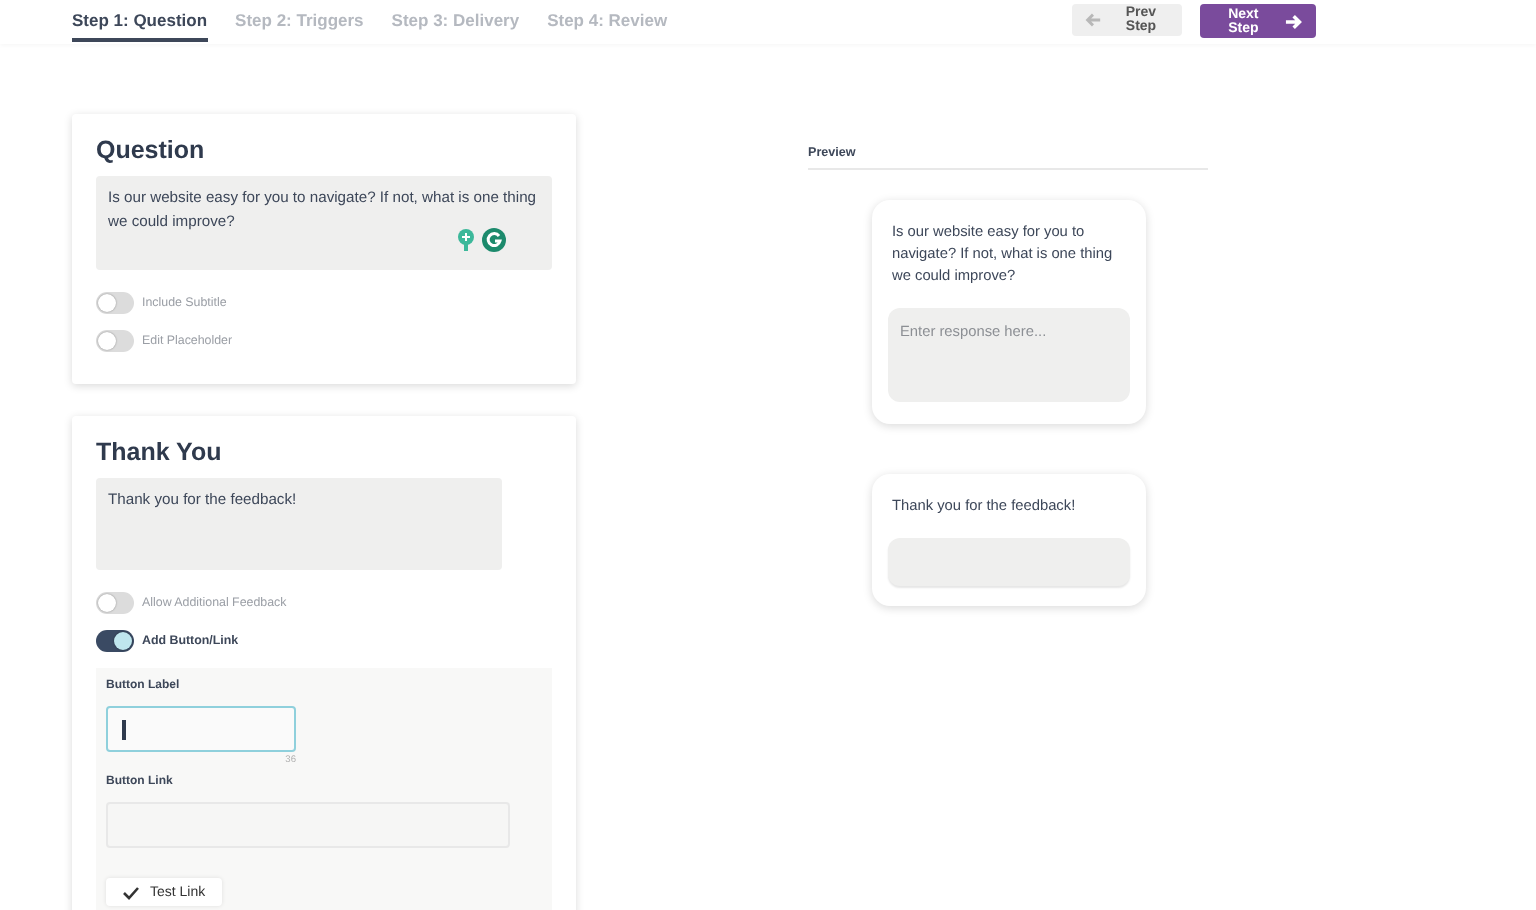 This screenshot has height=910, width=1536. Describe the element at coordinates (1294, 21) in the screenshot. I see `arrow-right-icon` at that location.